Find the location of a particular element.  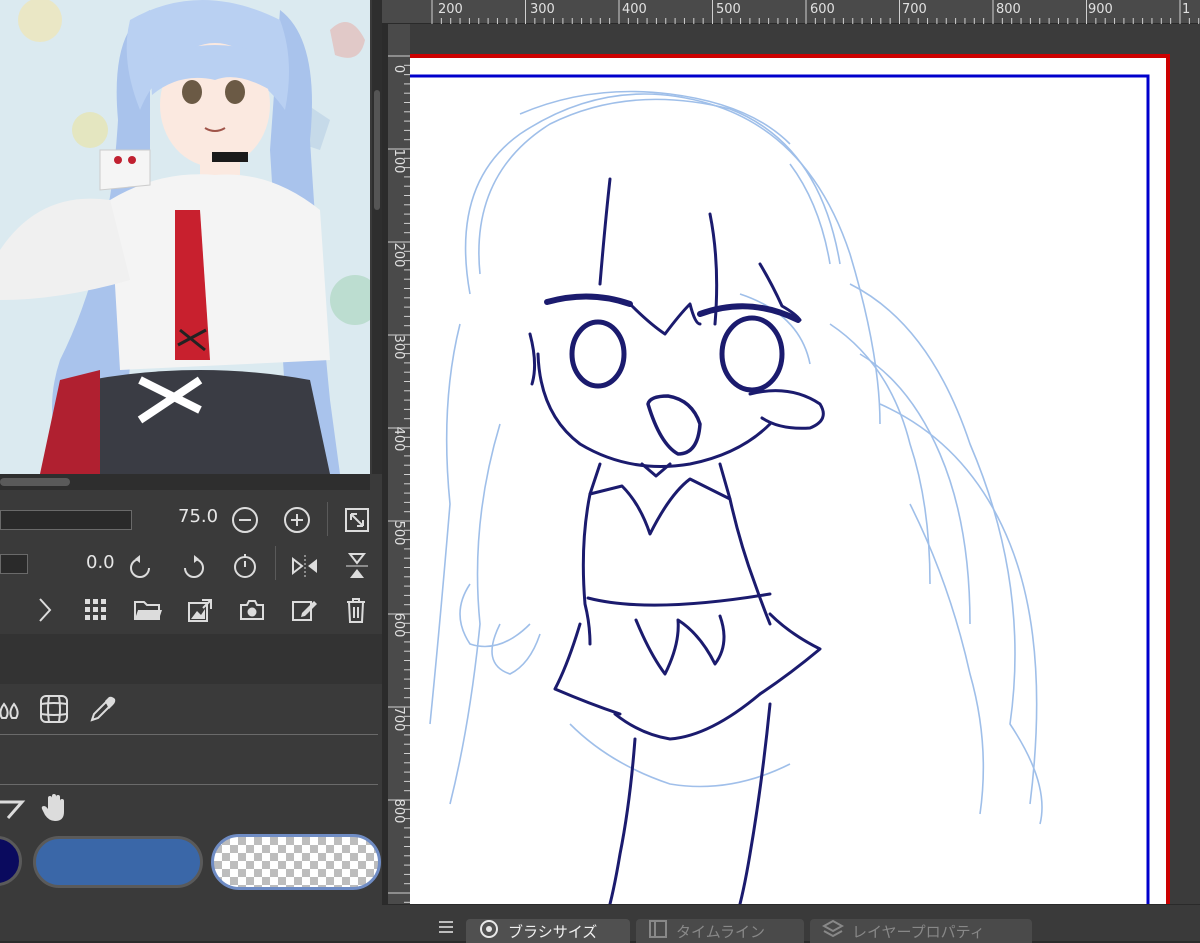

edit-icon is located at coordinates (304, 610).